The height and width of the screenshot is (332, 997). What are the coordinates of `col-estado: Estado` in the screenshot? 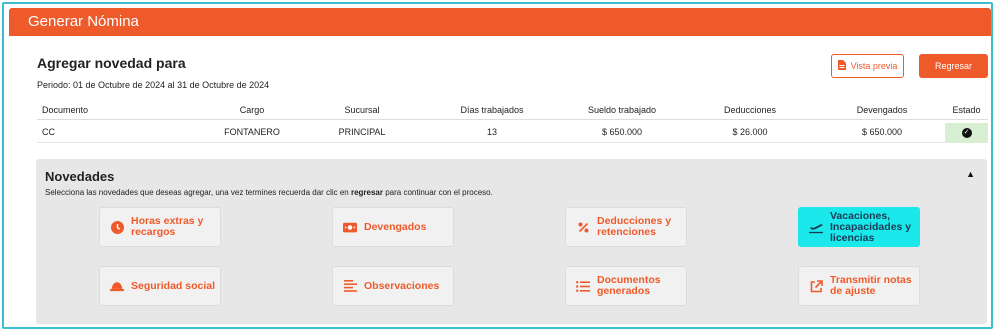 It's located at (966, 110).